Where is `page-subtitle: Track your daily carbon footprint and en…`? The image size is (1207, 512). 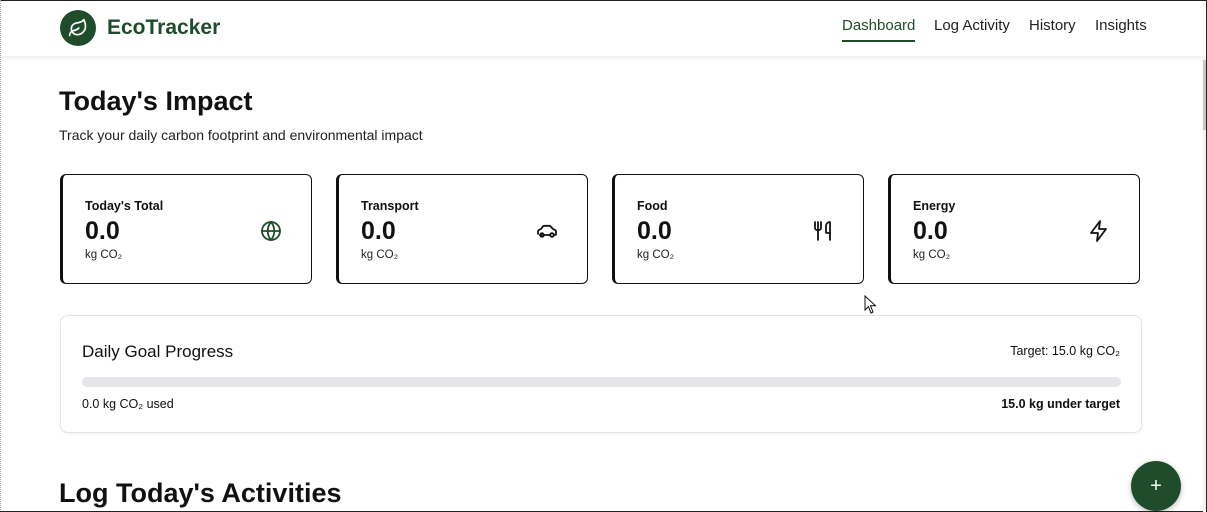 page-subtitle: Track your daily carbon footprint and en… is located at coordinates (241, 135).